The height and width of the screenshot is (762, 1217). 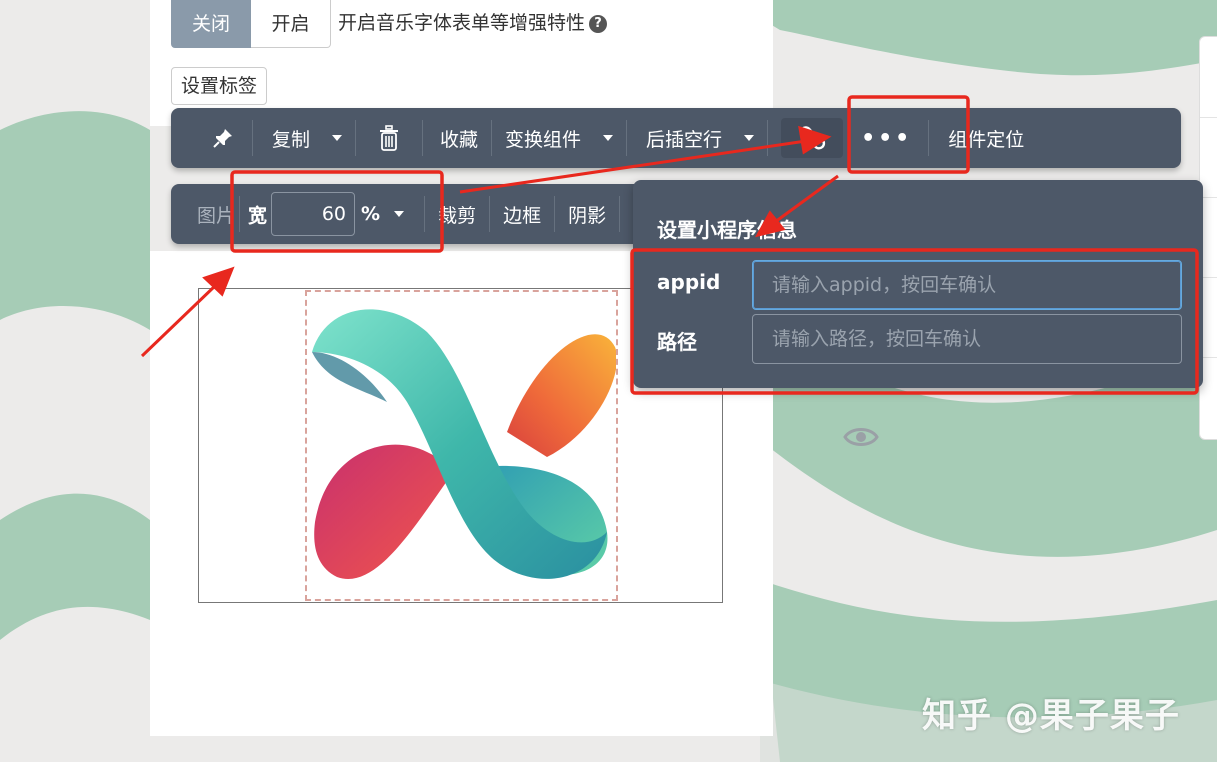 I want to click on popover-title: 设置小程序信息, so click(x=727, y=230).